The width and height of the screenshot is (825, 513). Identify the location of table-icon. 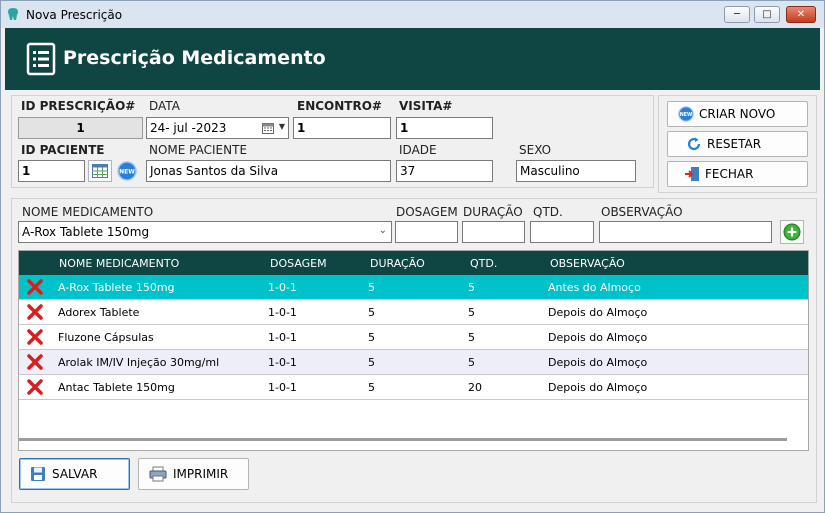
(100, 171).